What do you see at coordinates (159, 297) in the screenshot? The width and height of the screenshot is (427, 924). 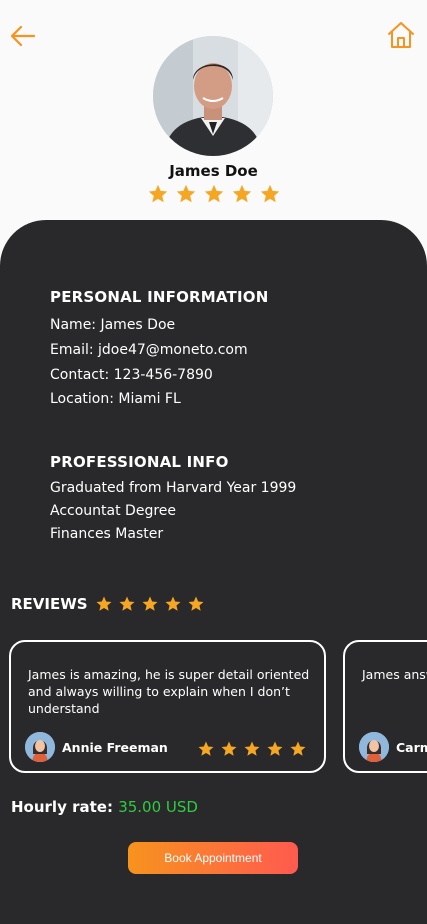 I see `personal-info-title: PERSONAL INFORMATION` at bounding box center [159, 297].